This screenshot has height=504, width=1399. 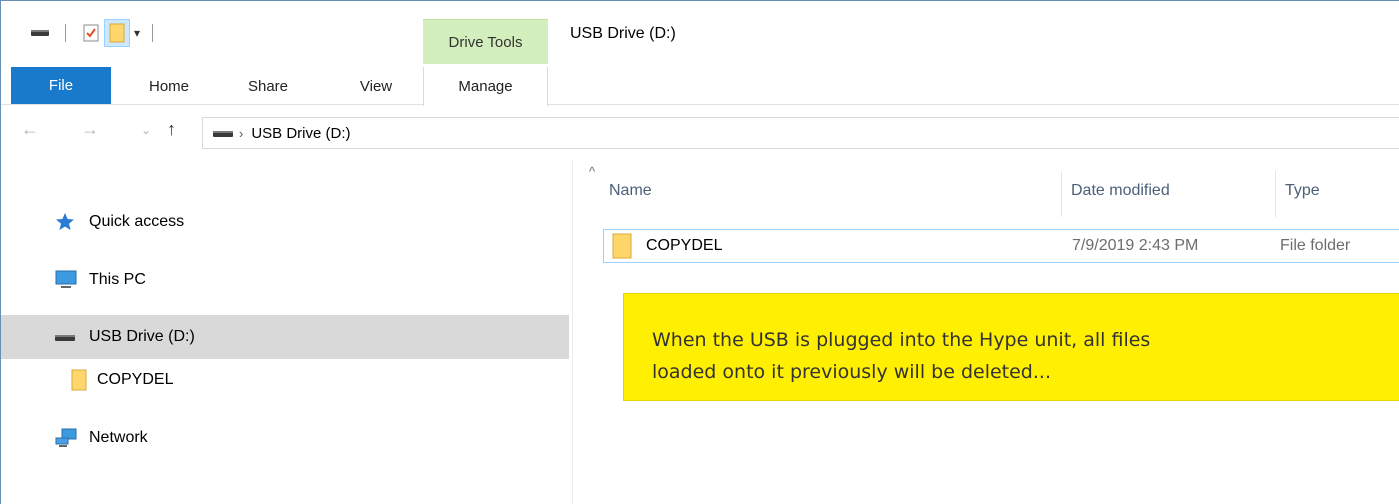 I want to click on new-folder-icon, so click(x=117, y=33).